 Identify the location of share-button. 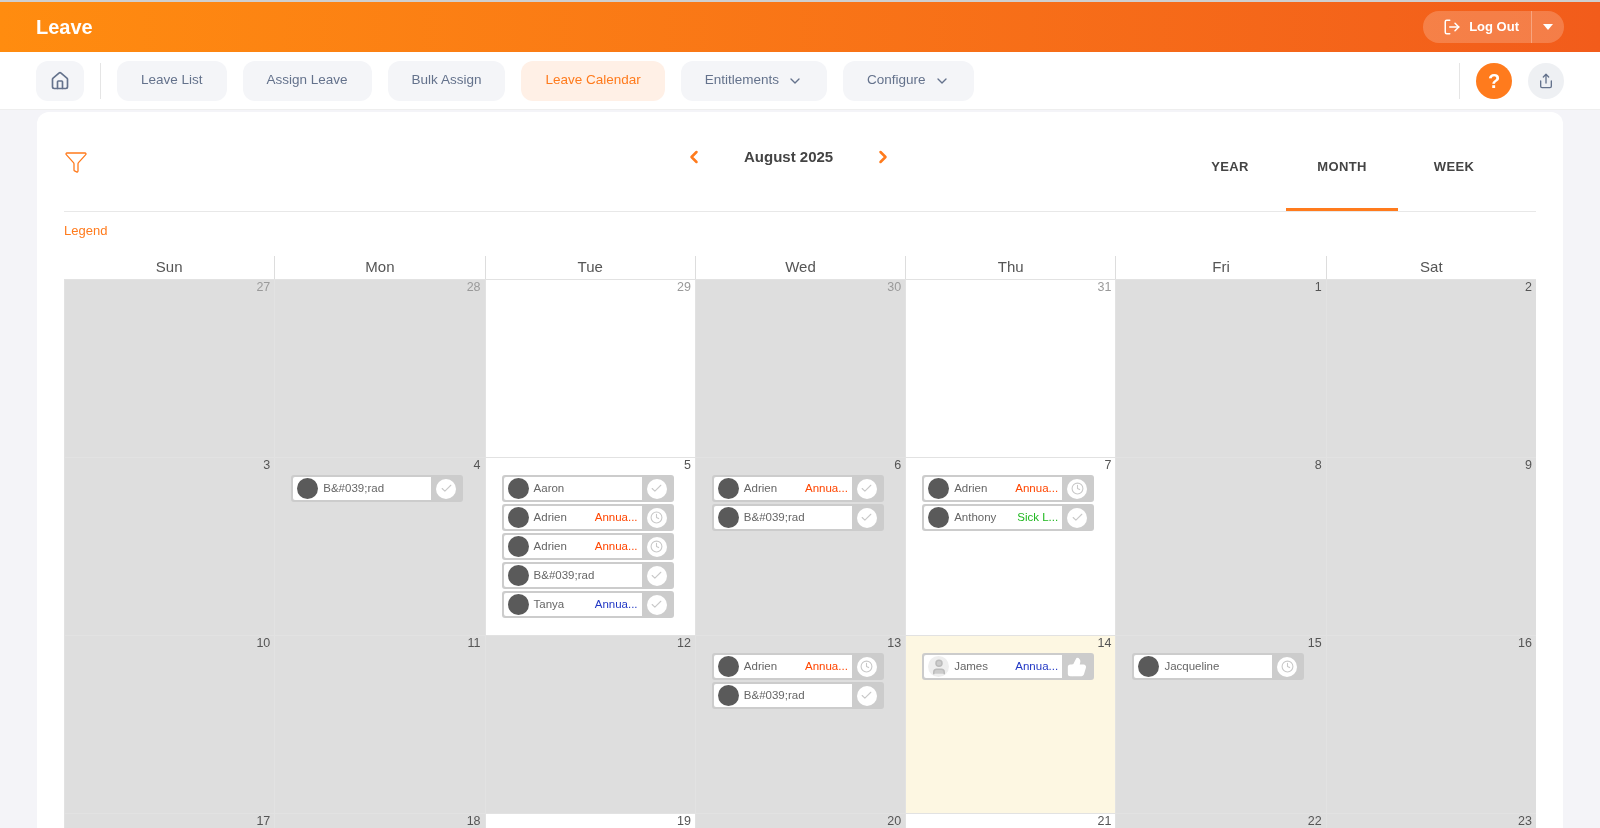
(1546, 80).